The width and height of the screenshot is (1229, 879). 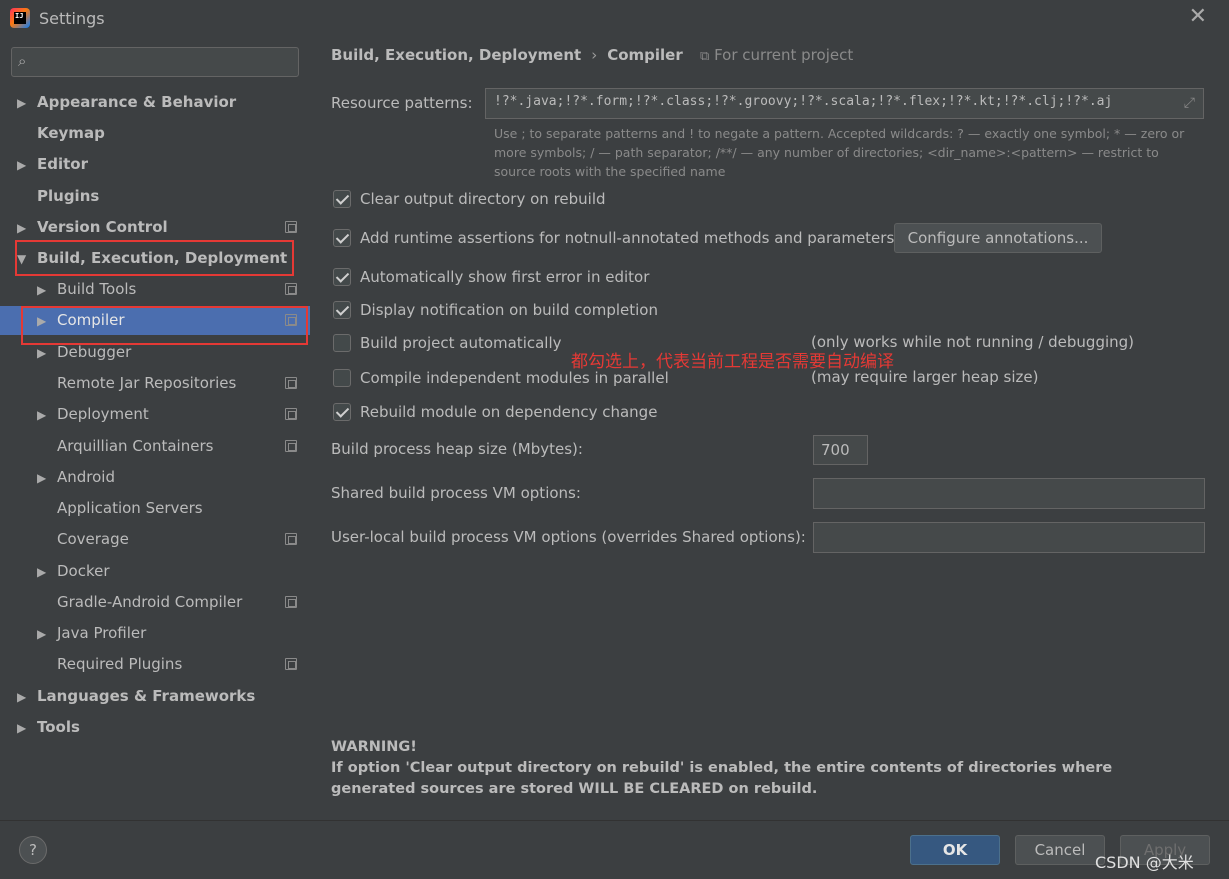 I want to click on clear-output-checkbox, so click(x=342, y=199).